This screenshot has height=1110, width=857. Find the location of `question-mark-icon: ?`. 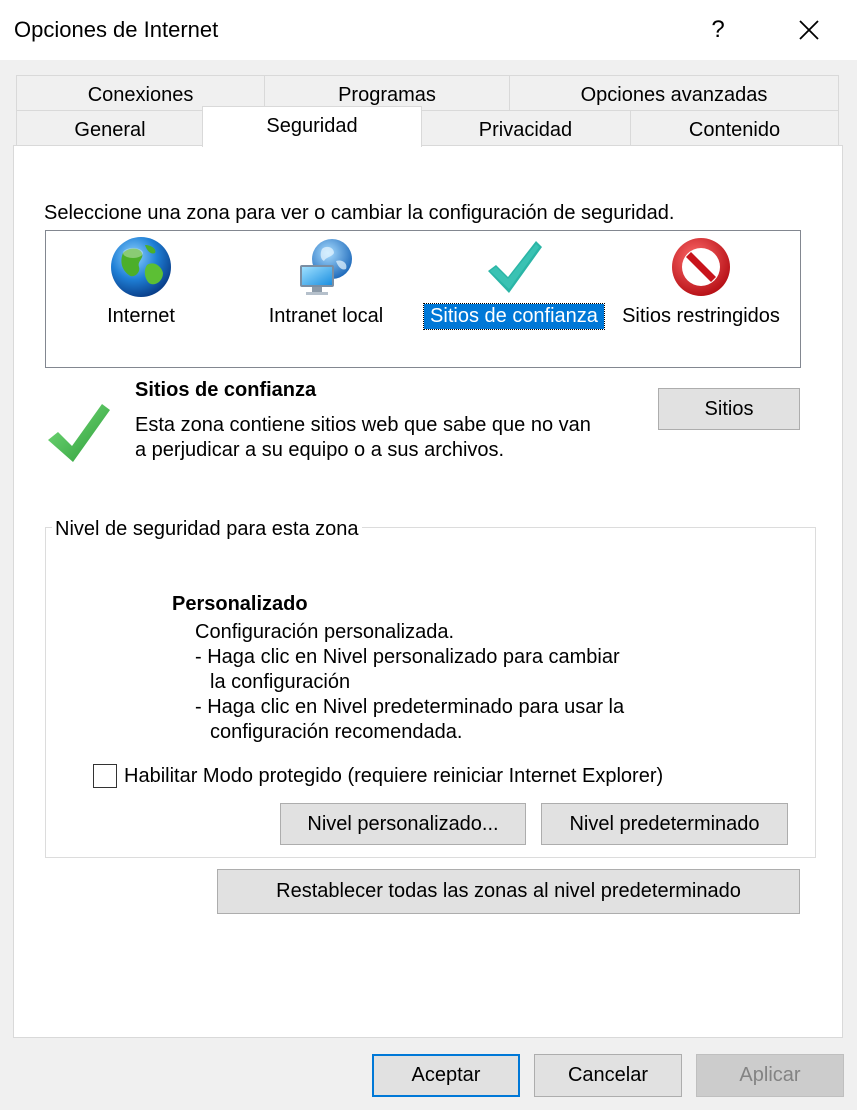

question-mark-icon: ? is located at coordinates (718, 29).